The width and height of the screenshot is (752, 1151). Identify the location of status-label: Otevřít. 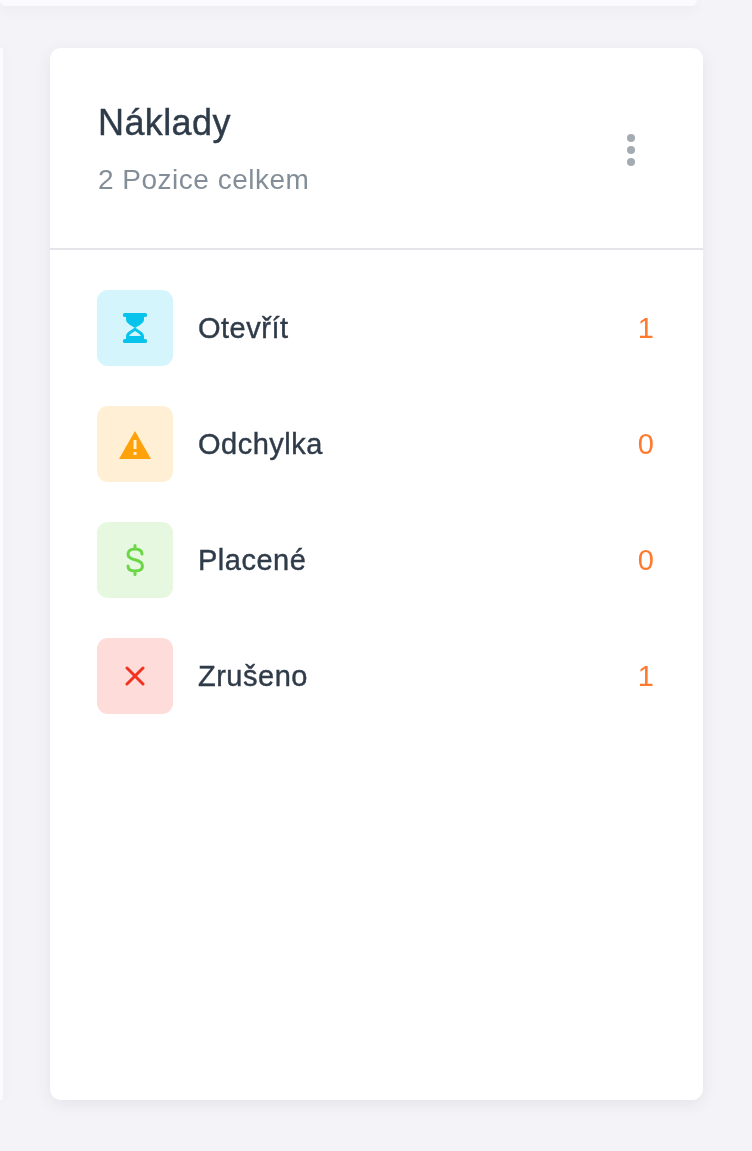
(244, 328).